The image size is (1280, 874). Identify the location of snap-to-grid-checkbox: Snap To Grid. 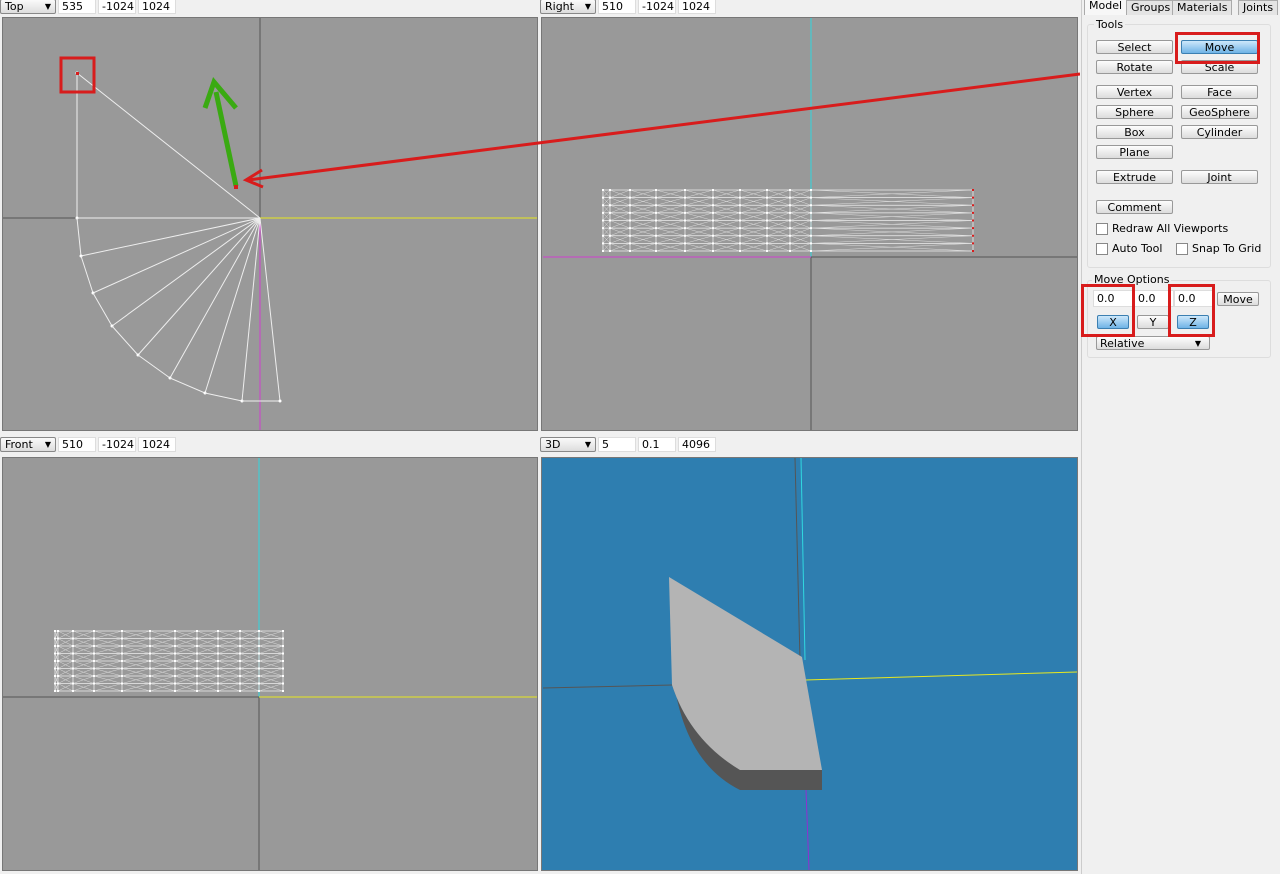
(1218, 248).